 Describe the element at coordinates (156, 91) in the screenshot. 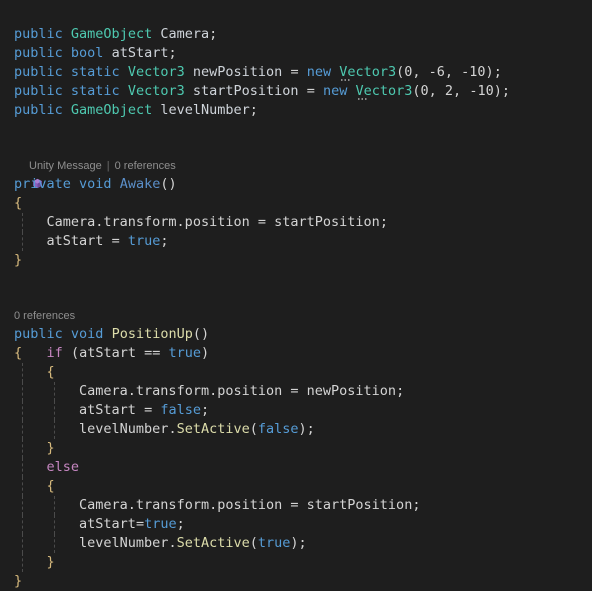

I see `type-vector3: Vector3` at that location.